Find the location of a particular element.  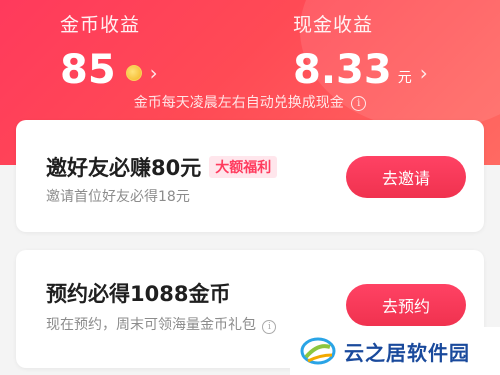

watermark: 云之居软件园 is located at coordinates (395, 351).